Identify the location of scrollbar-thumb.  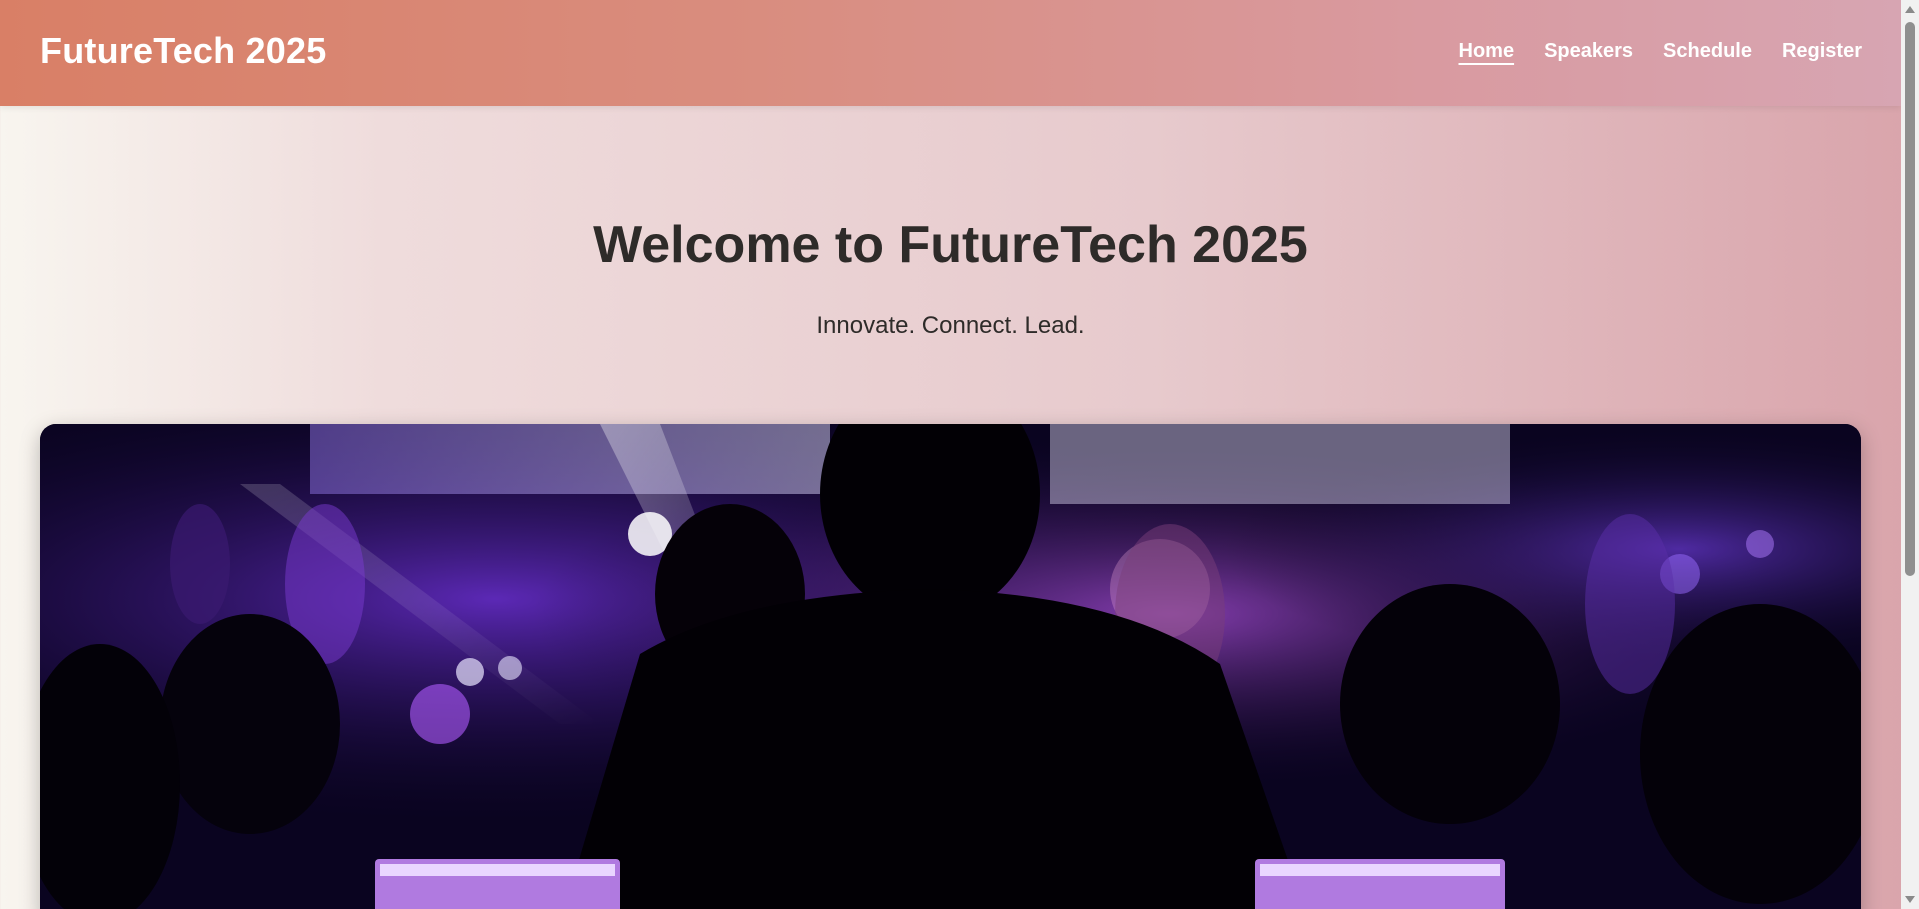
(1910, 299).